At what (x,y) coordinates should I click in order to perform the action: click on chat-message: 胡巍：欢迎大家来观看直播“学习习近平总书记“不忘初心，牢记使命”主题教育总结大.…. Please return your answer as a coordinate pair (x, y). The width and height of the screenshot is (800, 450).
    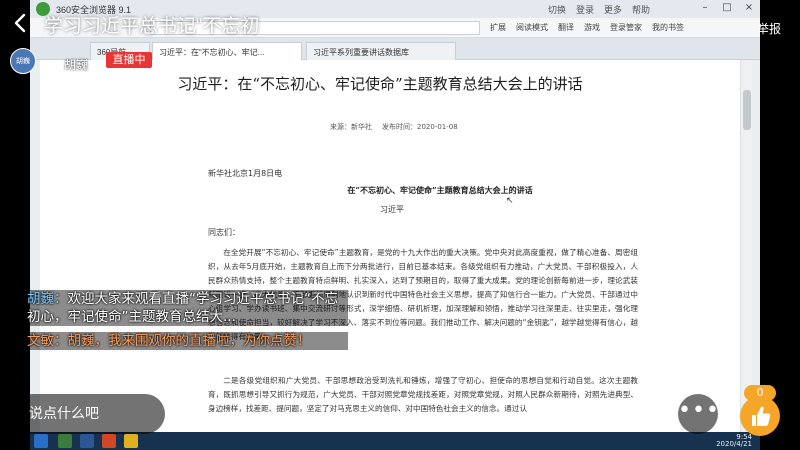
    Looking at the image, I should click on (185, 308).